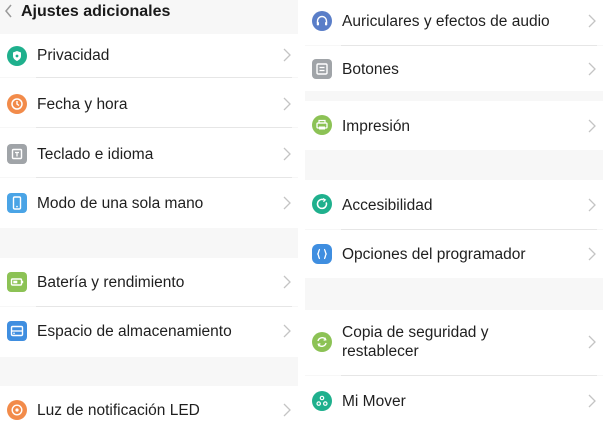 The width and height of the screenshot is (604, 435). Describe the element at coordinates (322, 125) in the screenshot. I see `printer-icon` at that location.